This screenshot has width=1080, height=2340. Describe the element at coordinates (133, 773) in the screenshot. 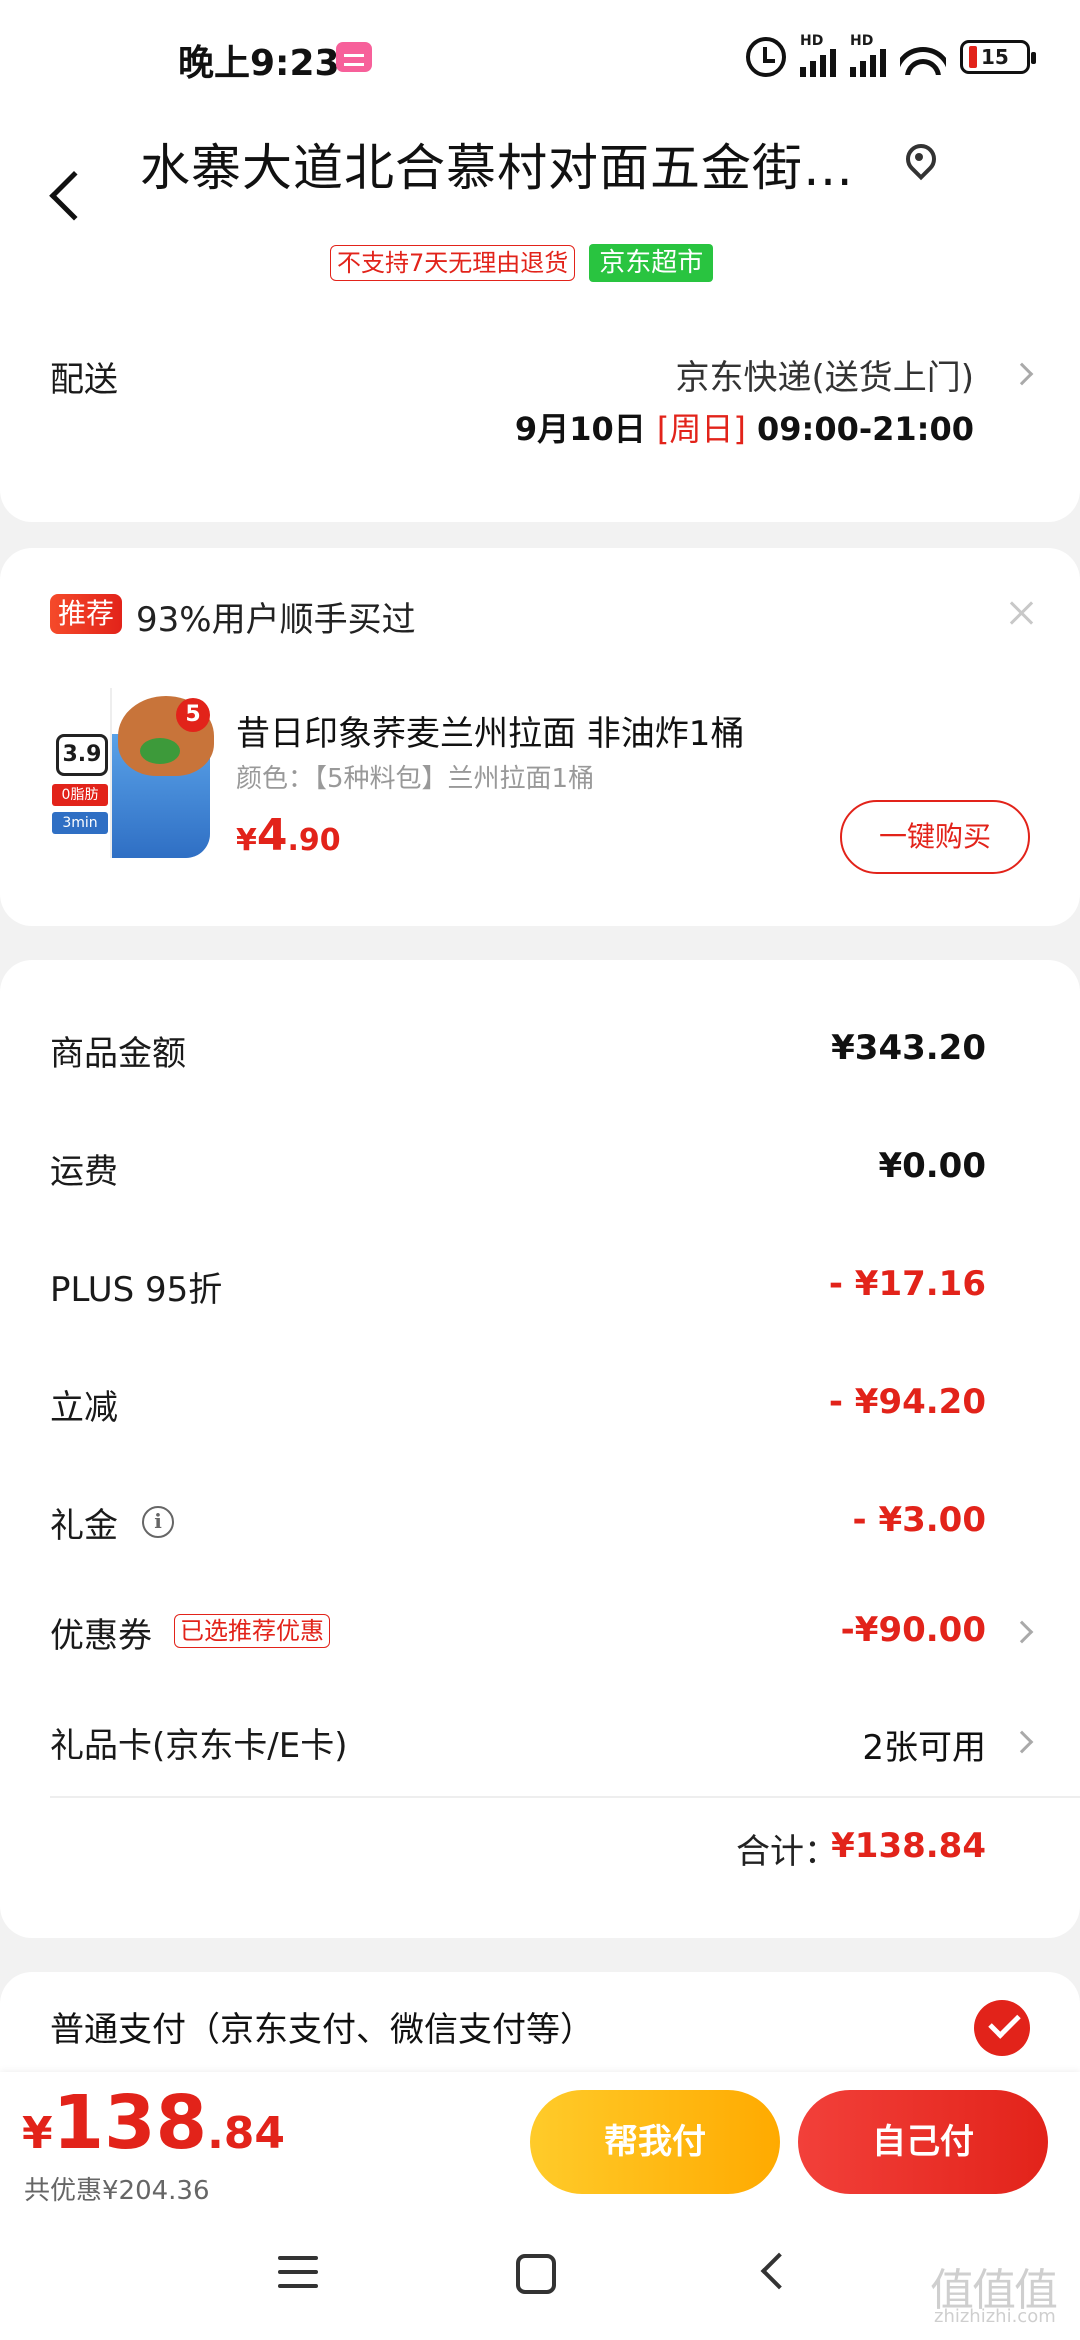

I see `product-image: 3.9 0脂肪 3min 5` at that location.